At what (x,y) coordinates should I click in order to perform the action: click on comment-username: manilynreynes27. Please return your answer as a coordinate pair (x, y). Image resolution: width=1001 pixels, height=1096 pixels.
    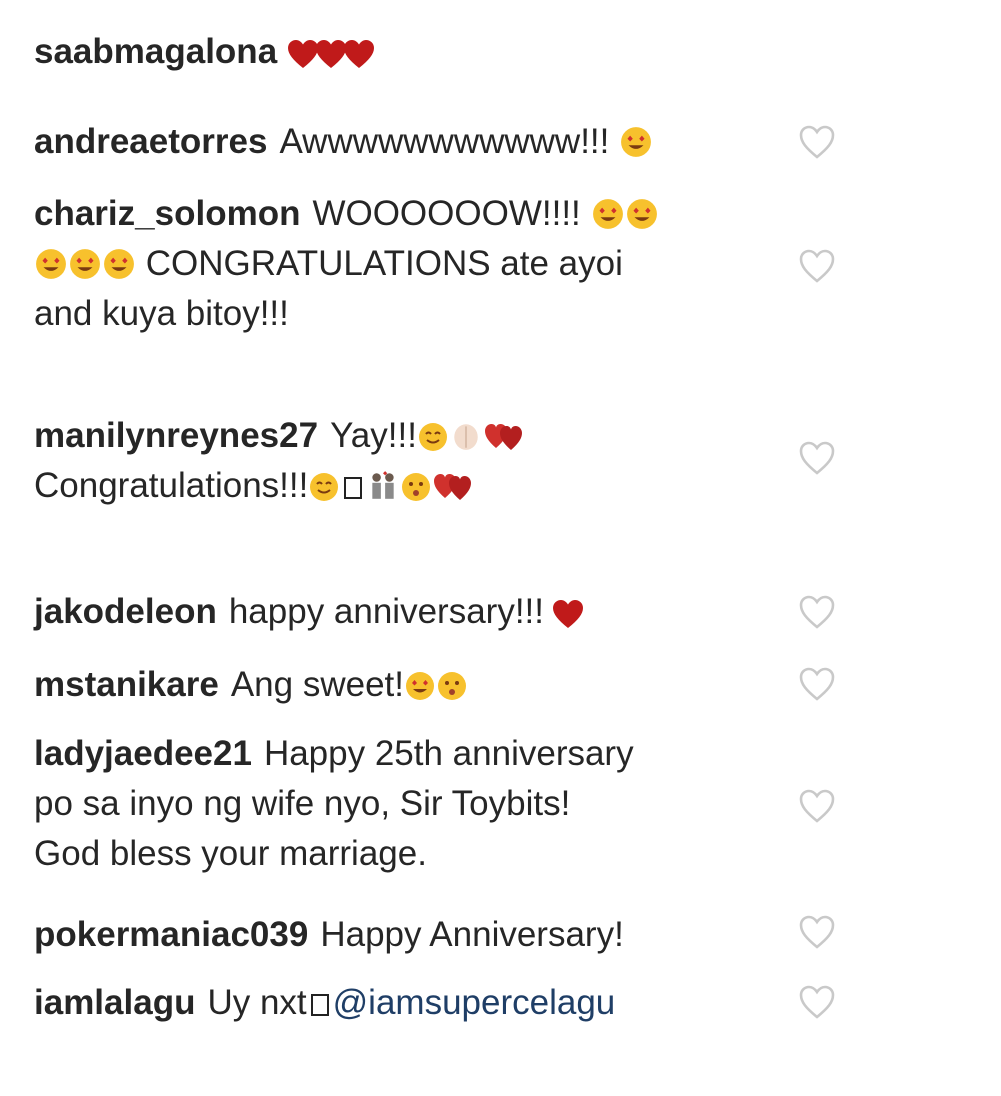
    Looking at the image, I should click on (176, 435).